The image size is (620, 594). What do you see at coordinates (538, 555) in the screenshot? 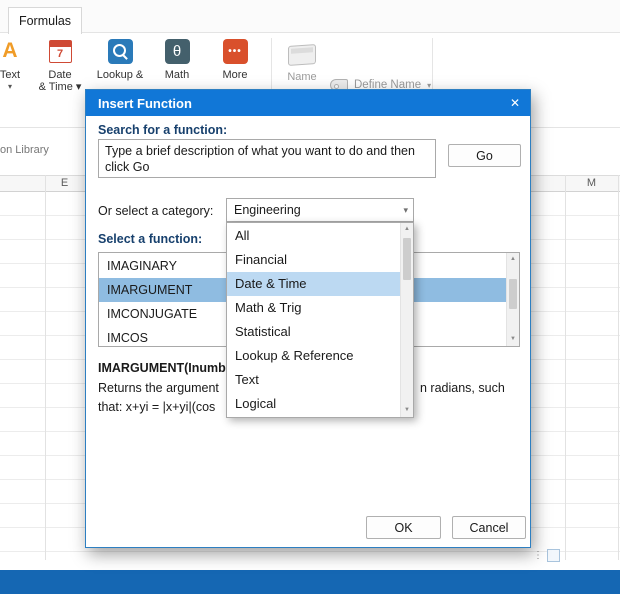
I see `grip-dots-icon: ⋮` at bounding box center [538, 555].